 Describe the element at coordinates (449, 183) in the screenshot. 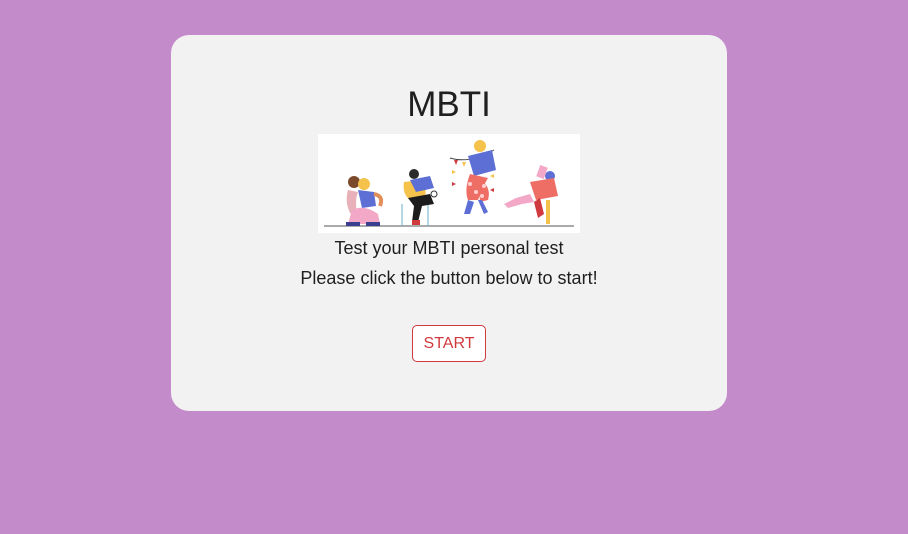

I see `people-illustration` at that location.